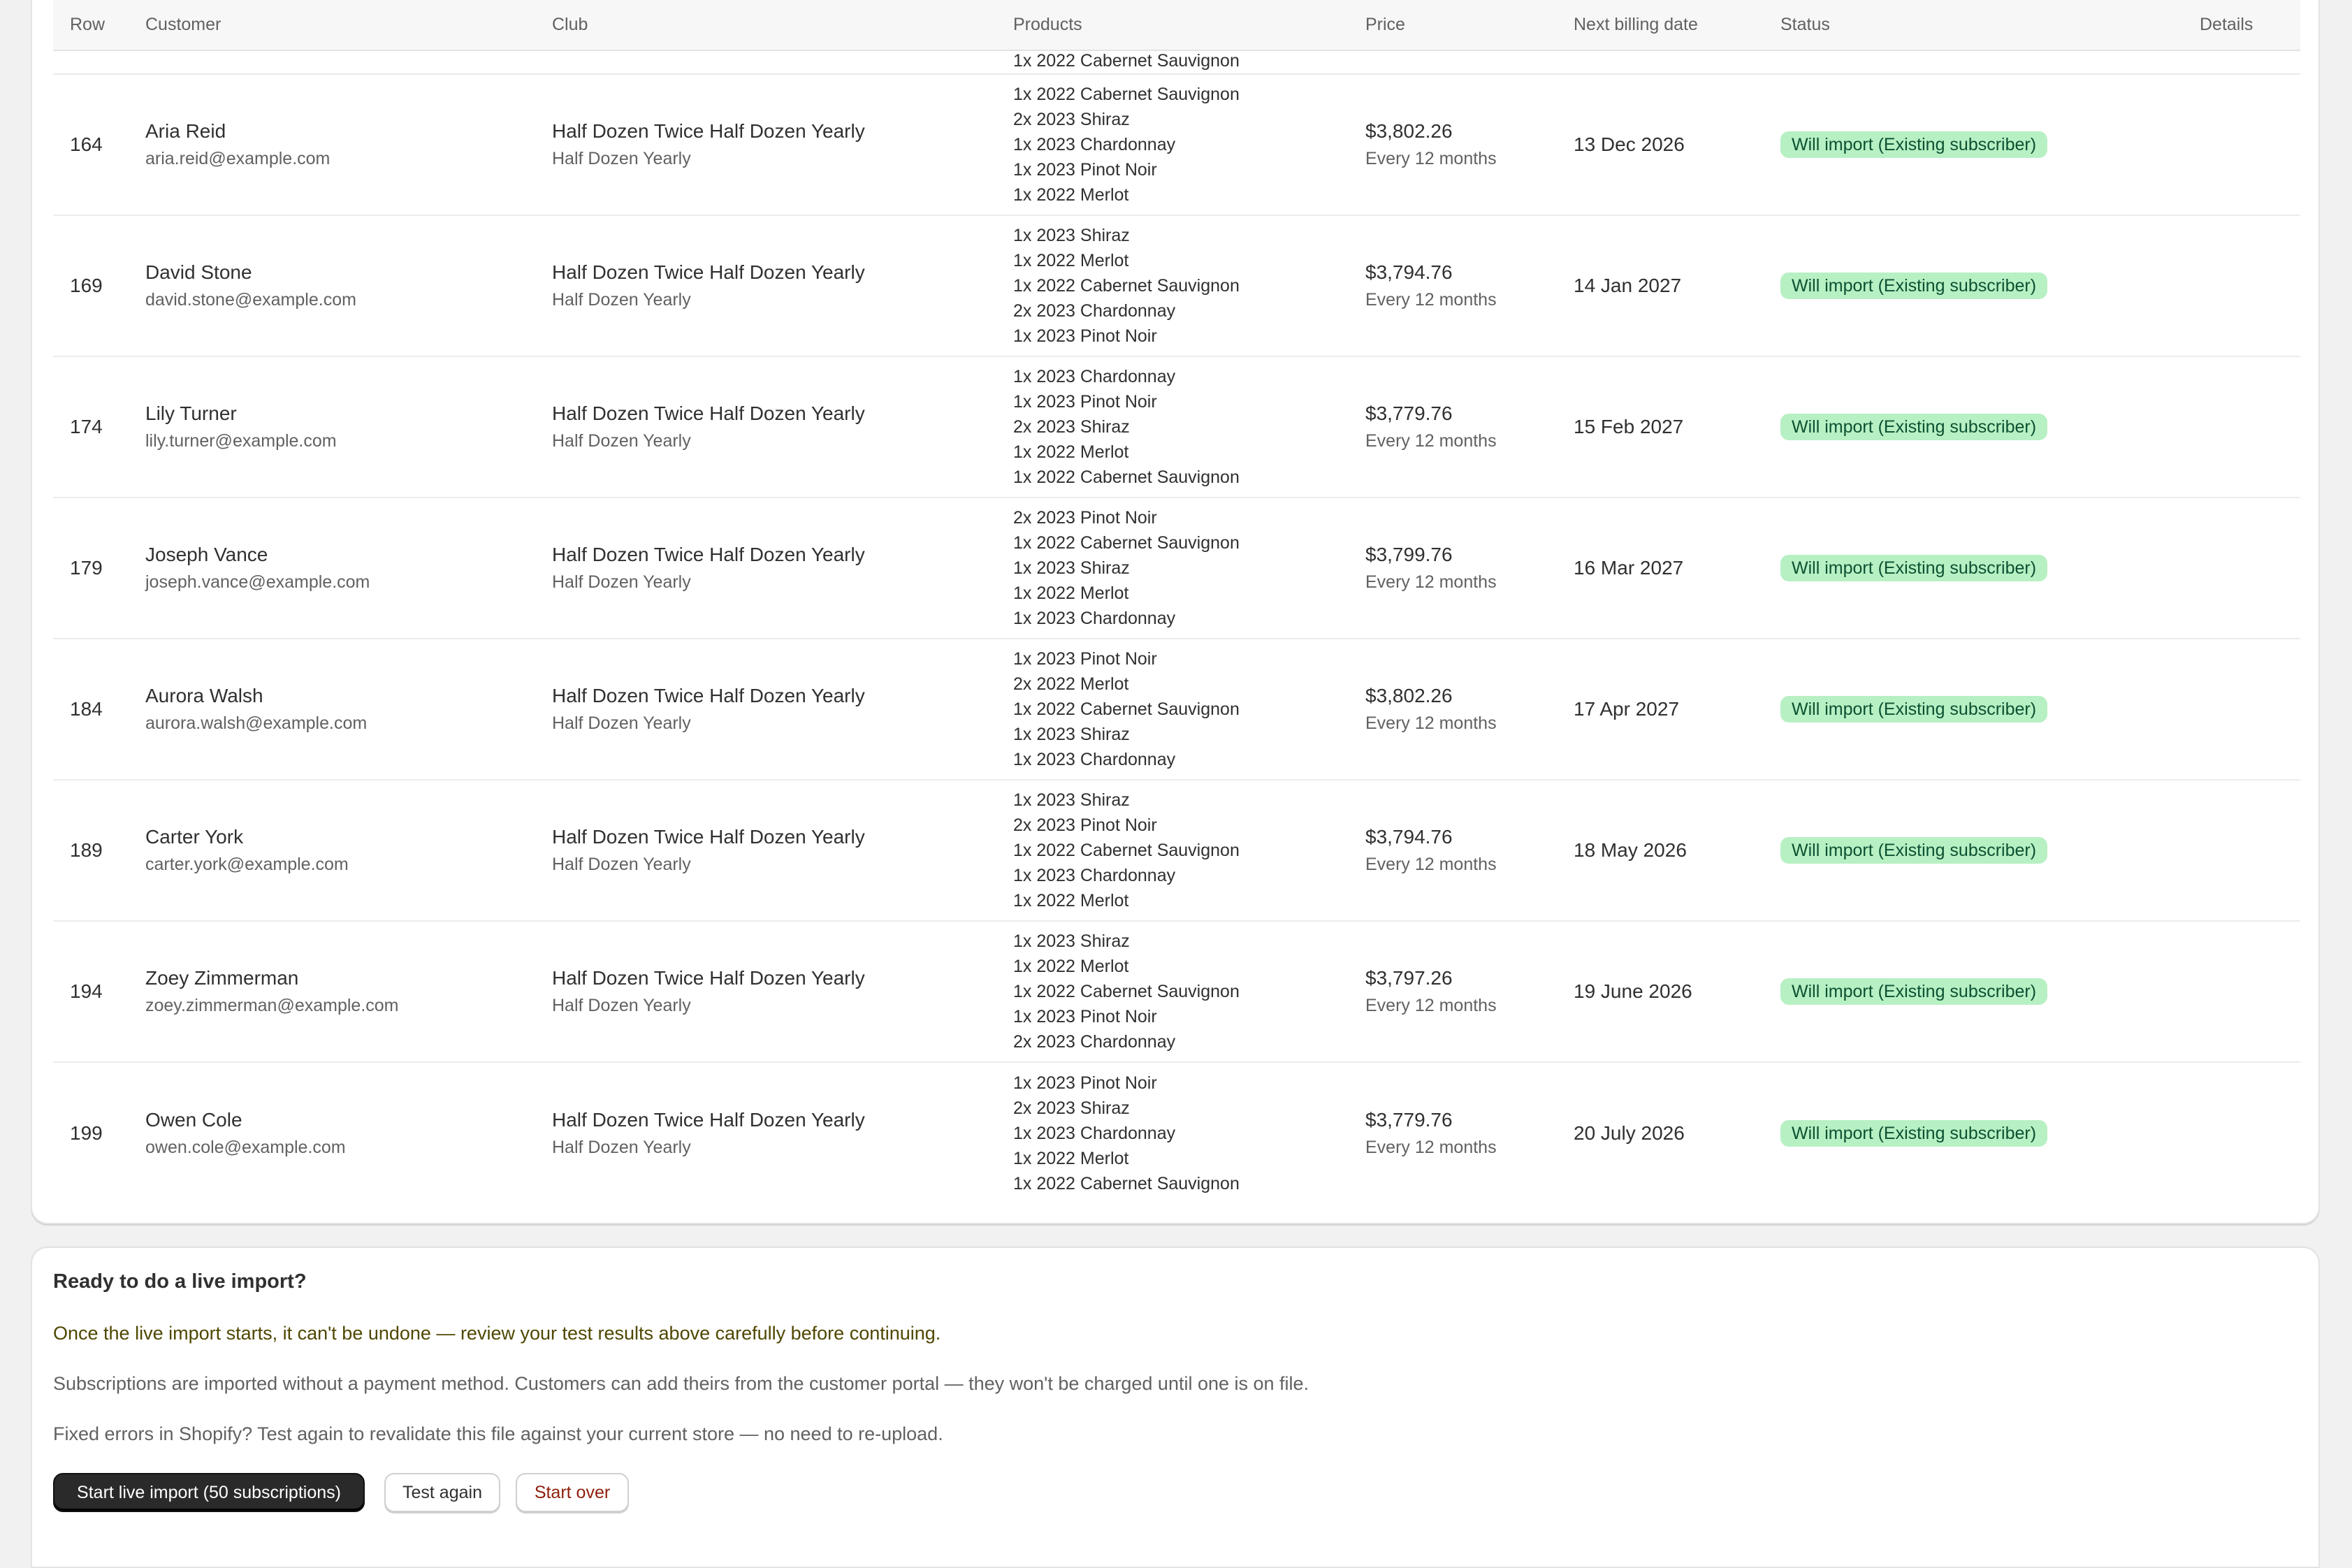 The width and height of the screenshot is (2352, 1568). I want to click on row-number: 169, so click(91, 286).